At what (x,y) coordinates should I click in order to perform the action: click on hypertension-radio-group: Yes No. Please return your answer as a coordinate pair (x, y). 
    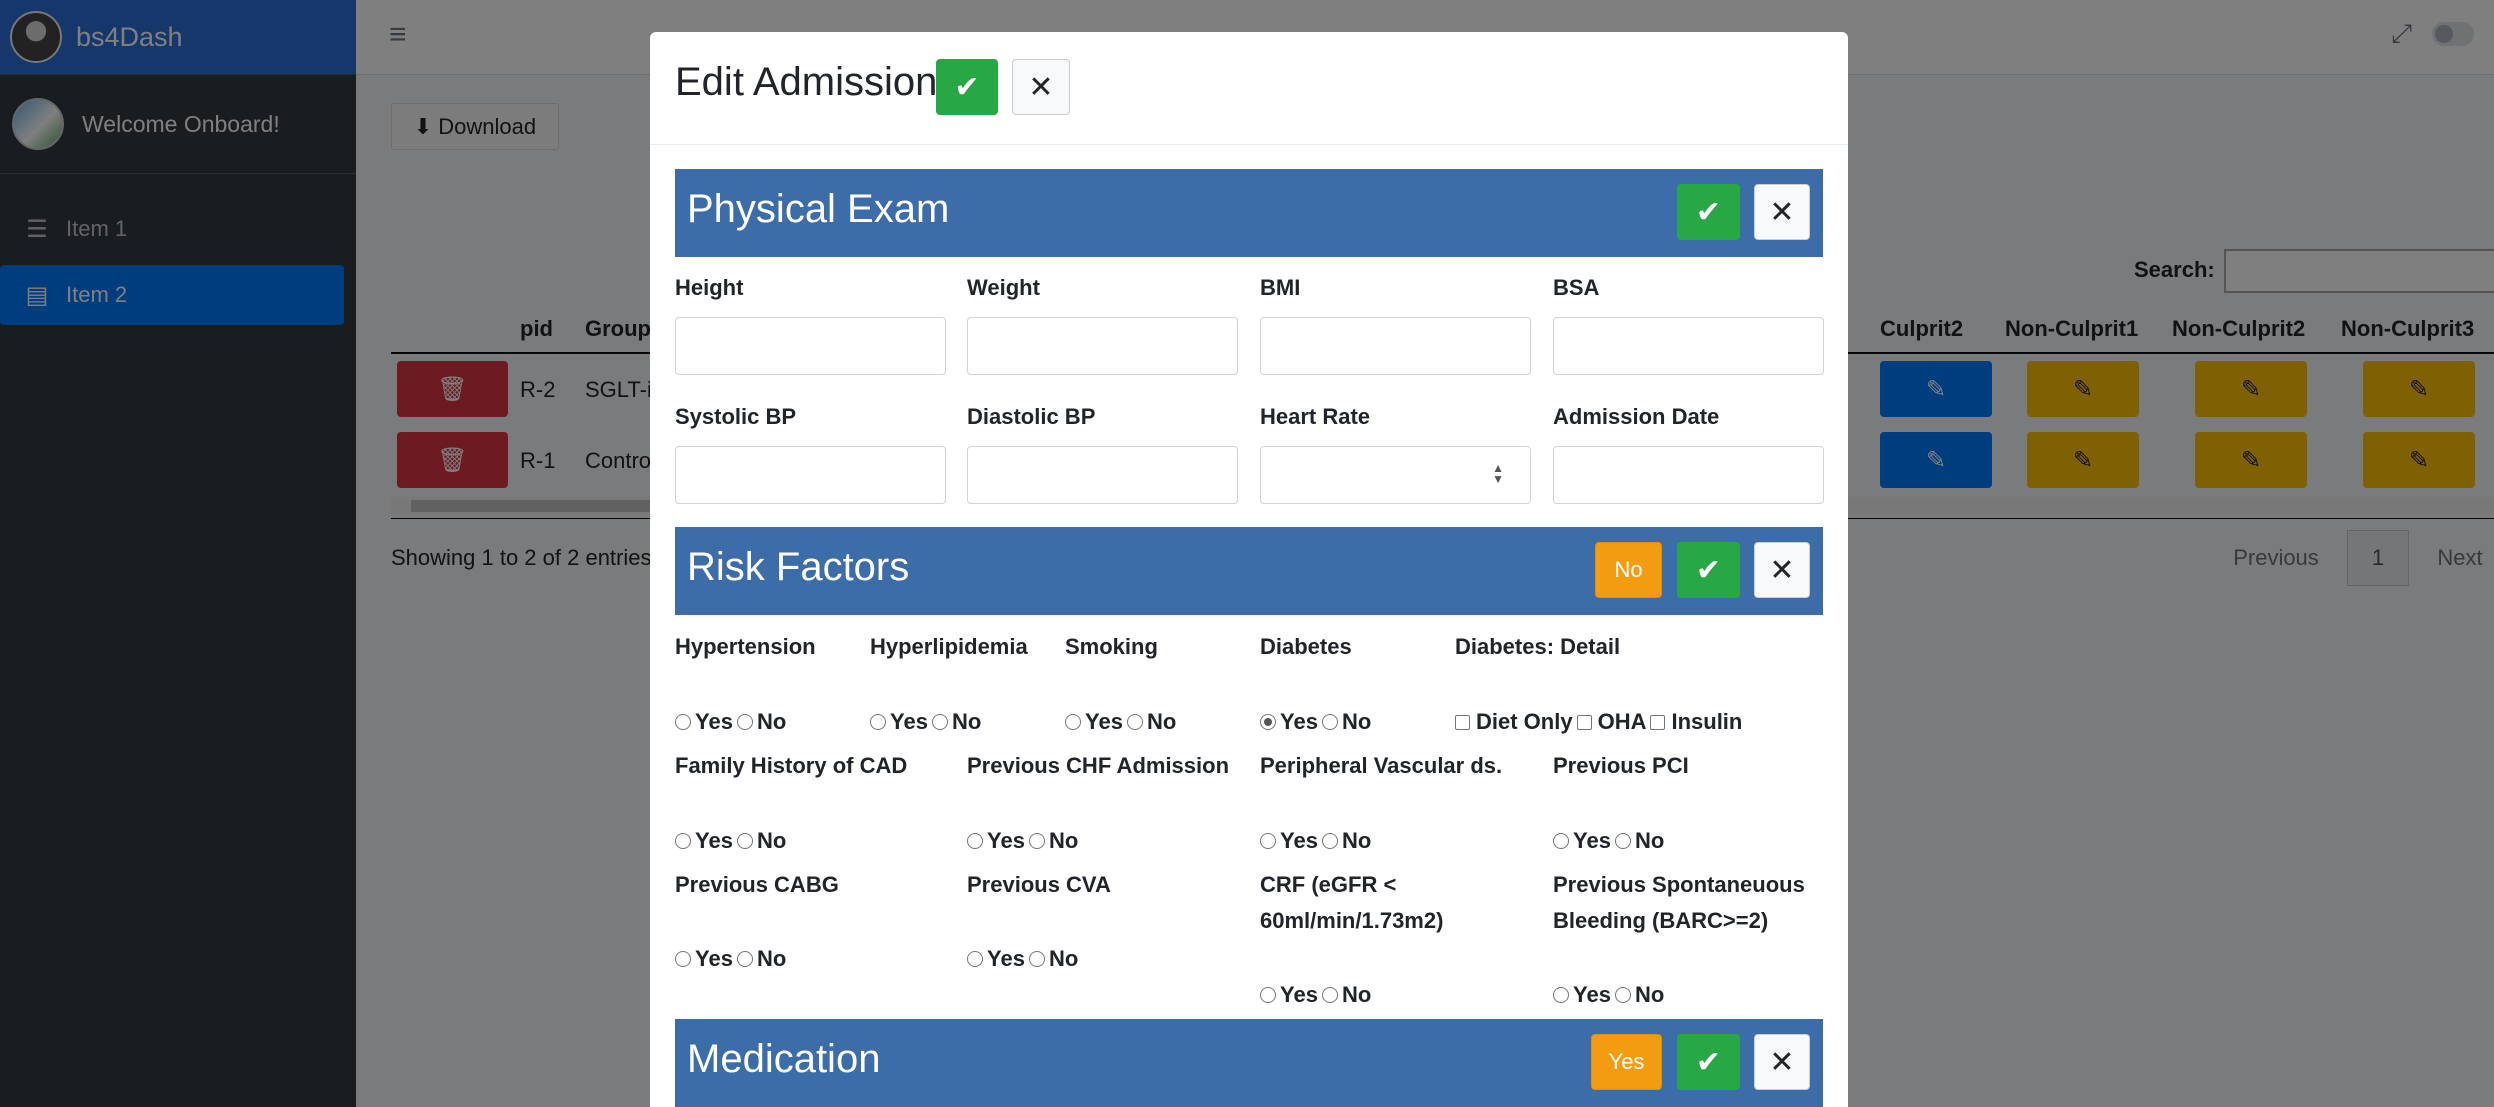
    Looking at the image, I should click on (732, 722).